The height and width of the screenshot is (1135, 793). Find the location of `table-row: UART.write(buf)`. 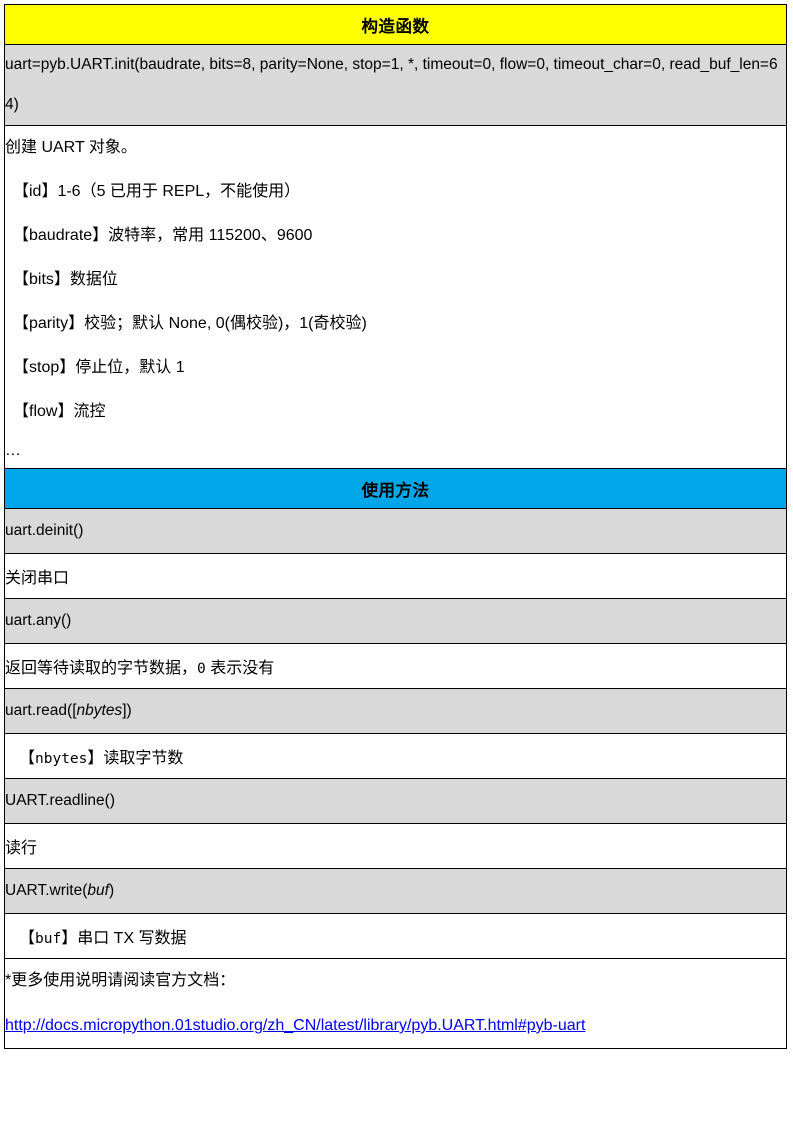

table-row: UART.write(buf) is located at coordinates (395, 891).